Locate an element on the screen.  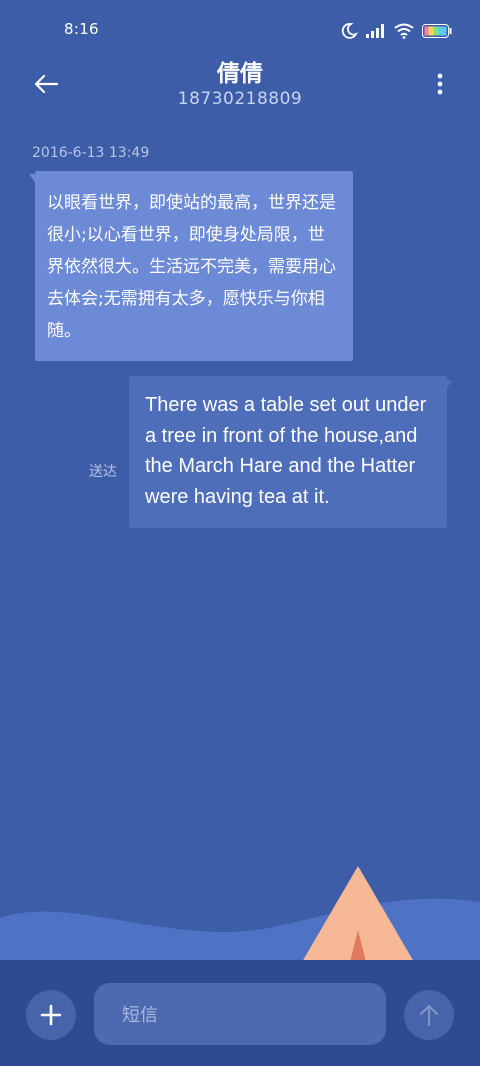
contact-name: 倩倩 is located at coordinates (240, 74).